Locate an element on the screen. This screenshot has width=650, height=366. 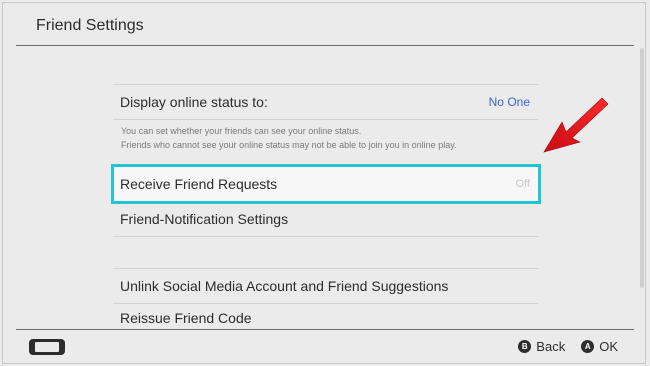
receive-requests-label: Receive Friend Requests is located at coordinates (199, 184).